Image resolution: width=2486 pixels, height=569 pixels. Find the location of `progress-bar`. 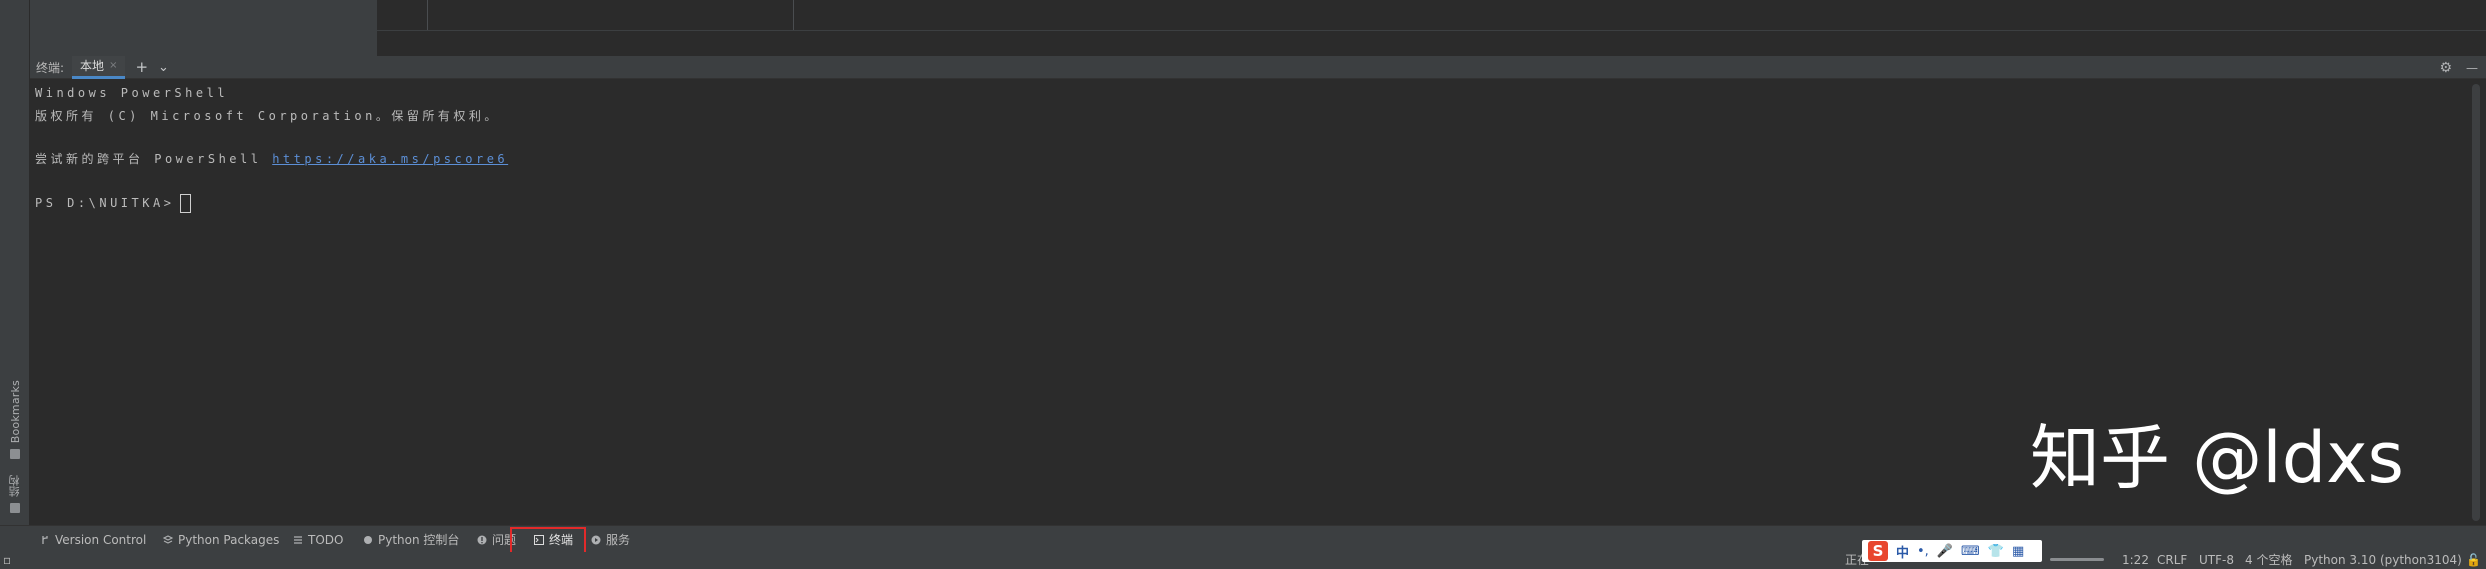

progress-bar is located at coordinates (2077, 559).